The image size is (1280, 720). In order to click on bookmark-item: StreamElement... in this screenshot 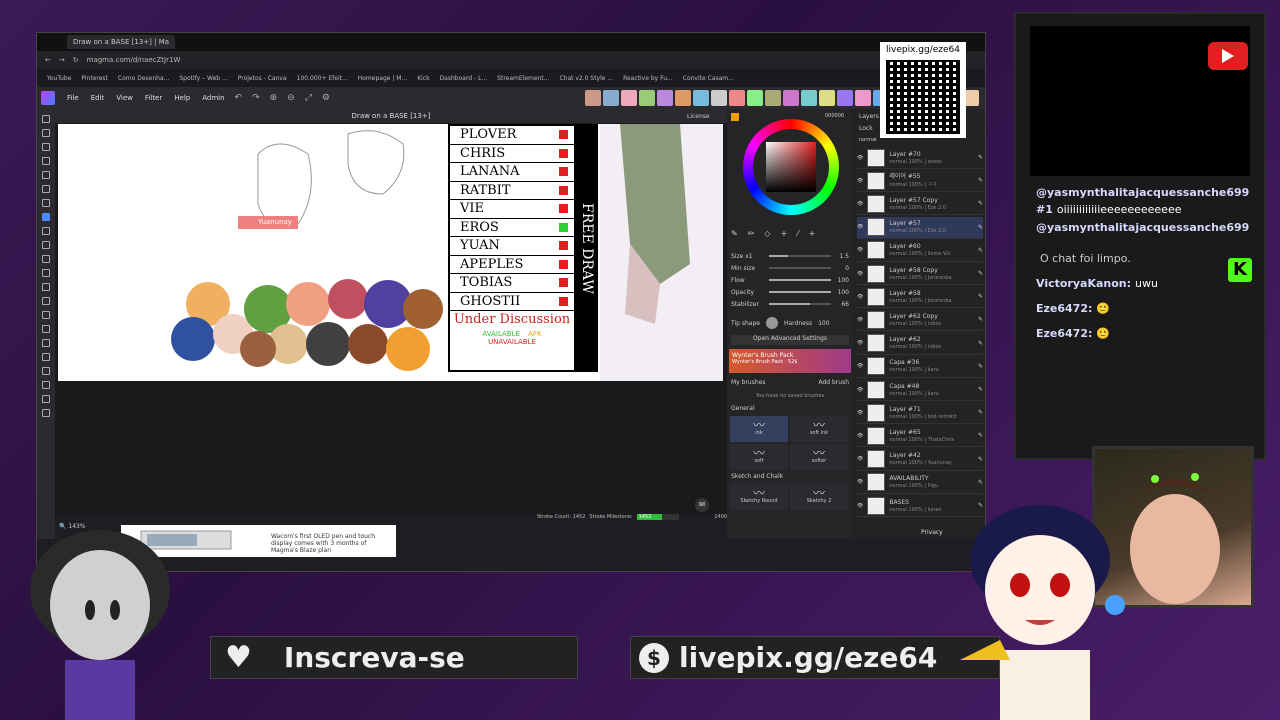, I will do `click(523, 78)`.